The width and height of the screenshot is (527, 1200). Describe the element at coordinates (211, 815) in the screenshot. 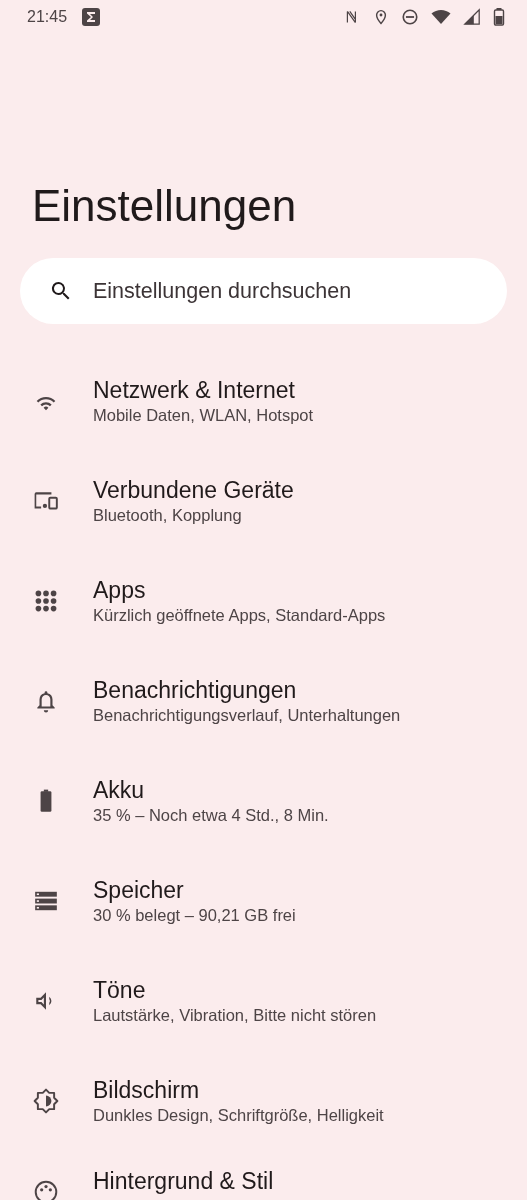

I see `item-subtitle: 35 % – Noch etwa 4 Std., 8 Min.` at that location.